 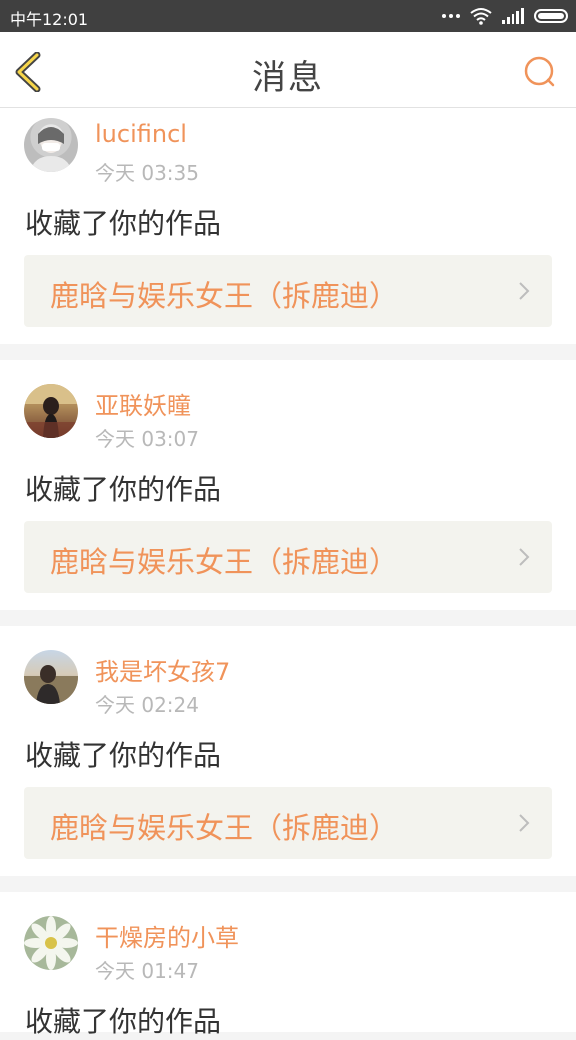 I want to click on username: 我是坏女孩7, so click(x=162, y=669).